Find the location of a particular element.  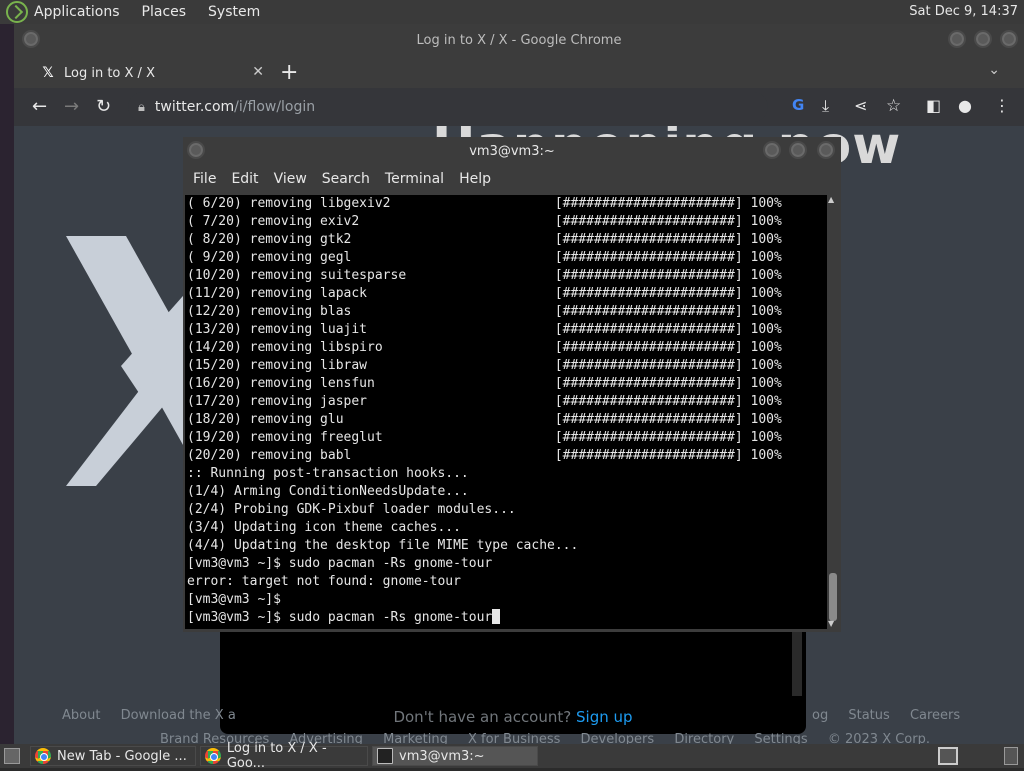

url-host: twitter.com is located at coordinates (194, 107).